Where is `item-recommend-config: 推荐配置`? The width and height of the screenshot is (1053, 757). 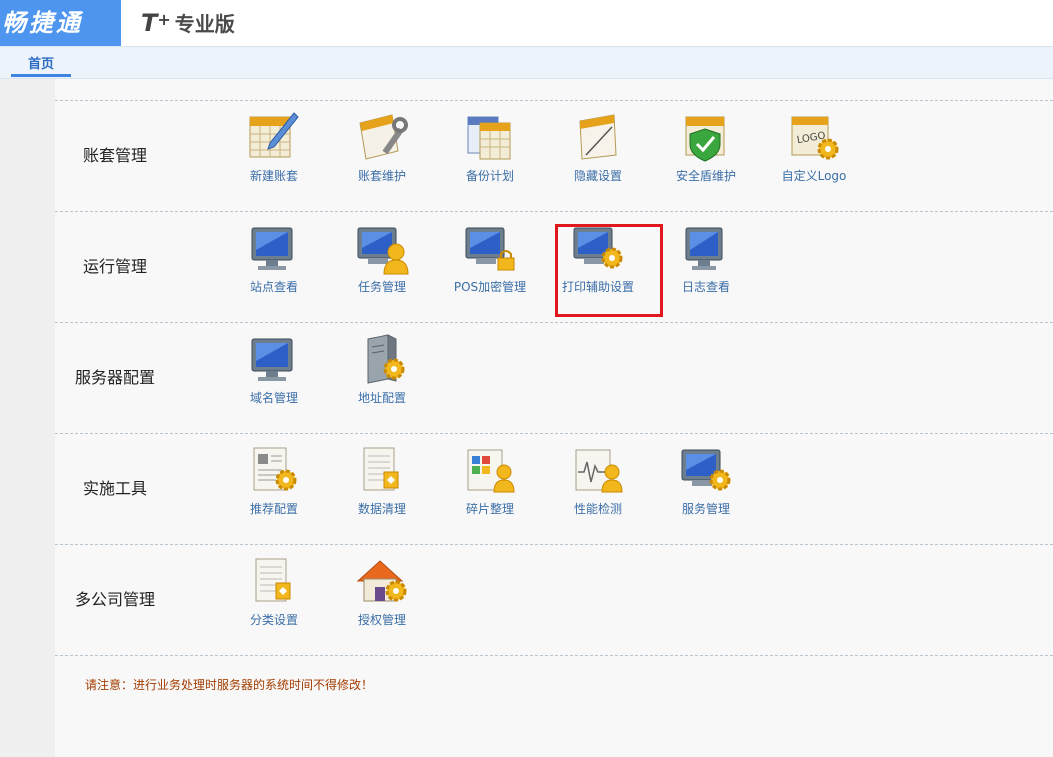 item-recommend-config: 推荐配置 is located at coordinates (274, 487).